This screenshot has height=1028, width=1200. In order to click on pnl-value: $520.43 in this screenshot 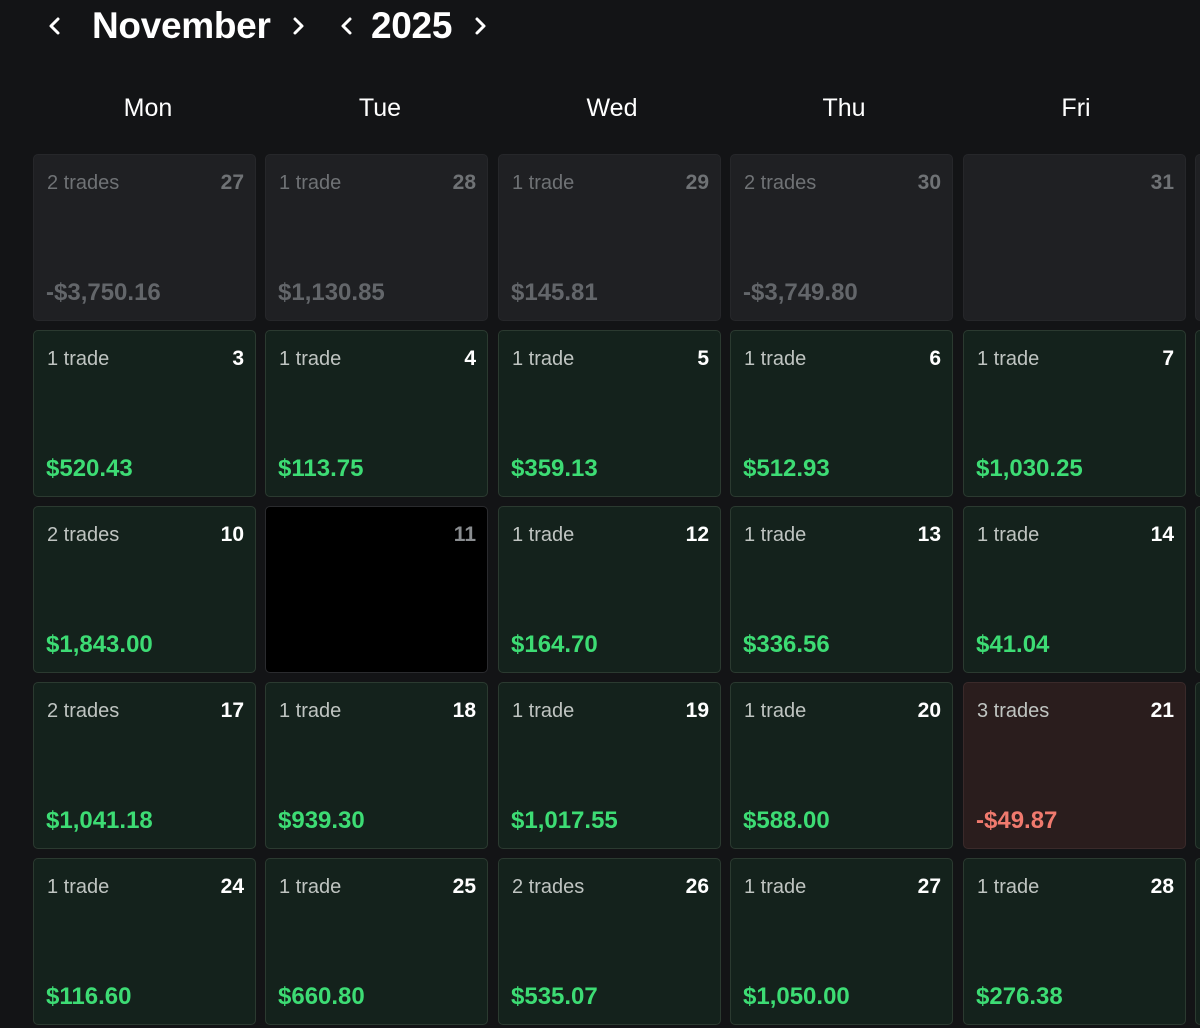, I will do `click(89, 468)`.